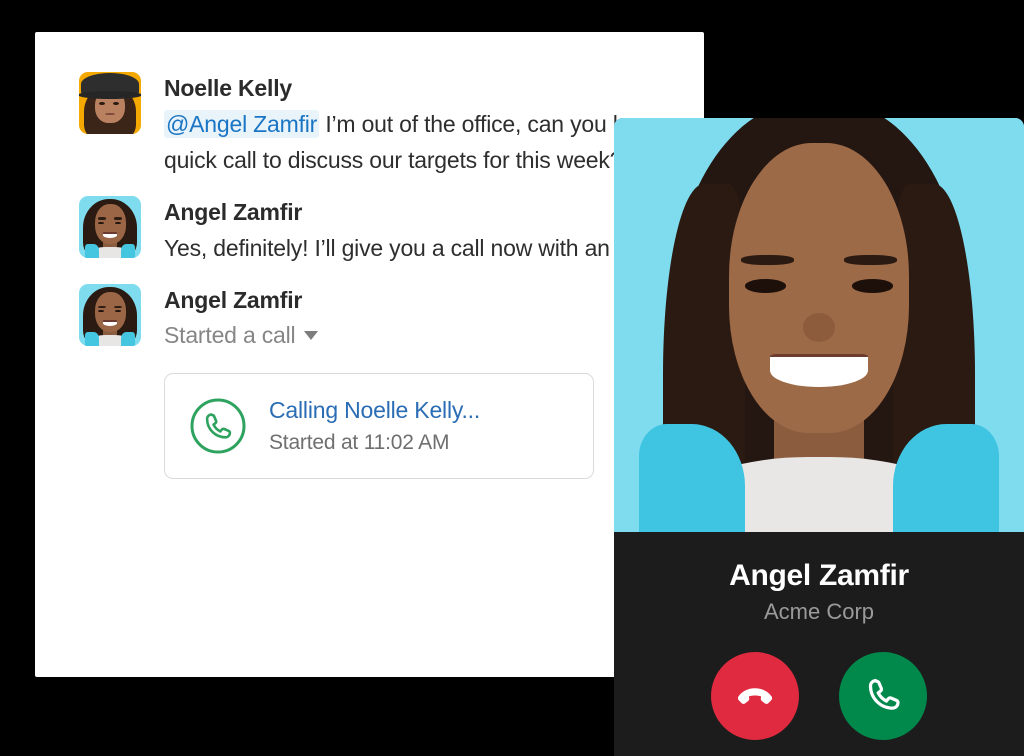 The image size is (1024, 756). What do you see at coordinates (228, 88) in the screenshot?
I see `message-author: Noelle Kelly` at bounding box center [228, 88].